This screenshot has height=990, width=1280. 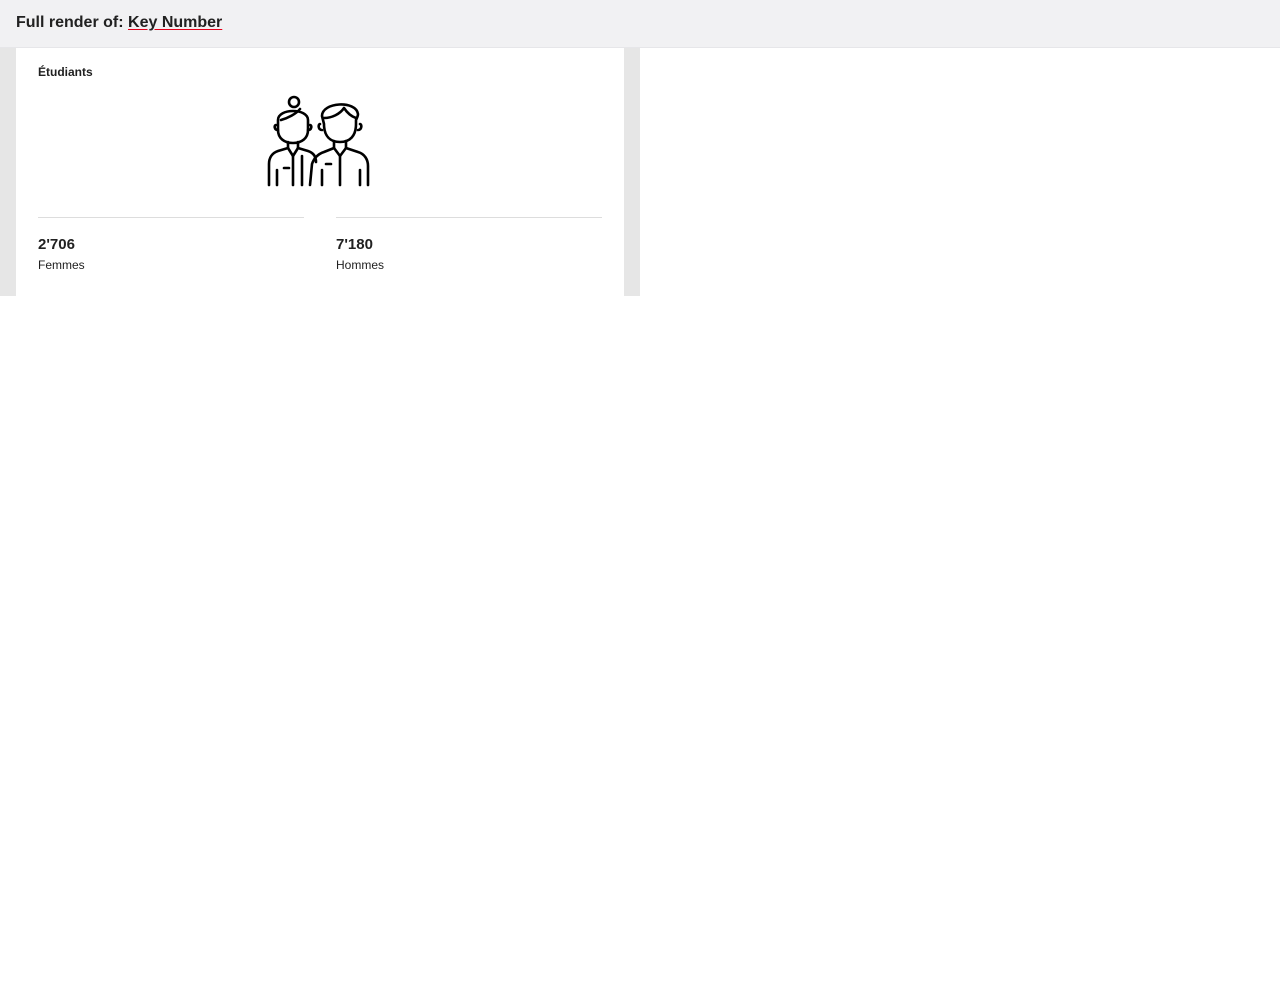 I want to click on card-title: Étudiants, so click(x=65, y=72).